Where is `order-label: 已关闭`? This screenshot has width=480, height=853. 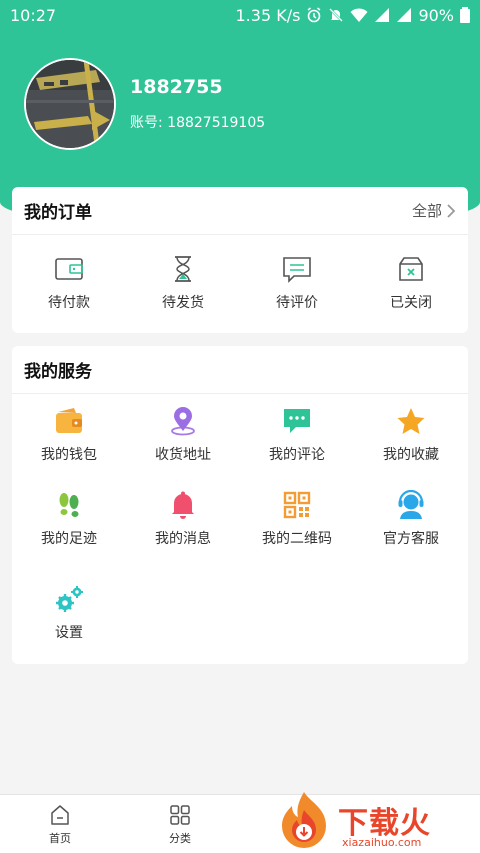
order-label: 已关闭 is located at coordinates (411, 303).